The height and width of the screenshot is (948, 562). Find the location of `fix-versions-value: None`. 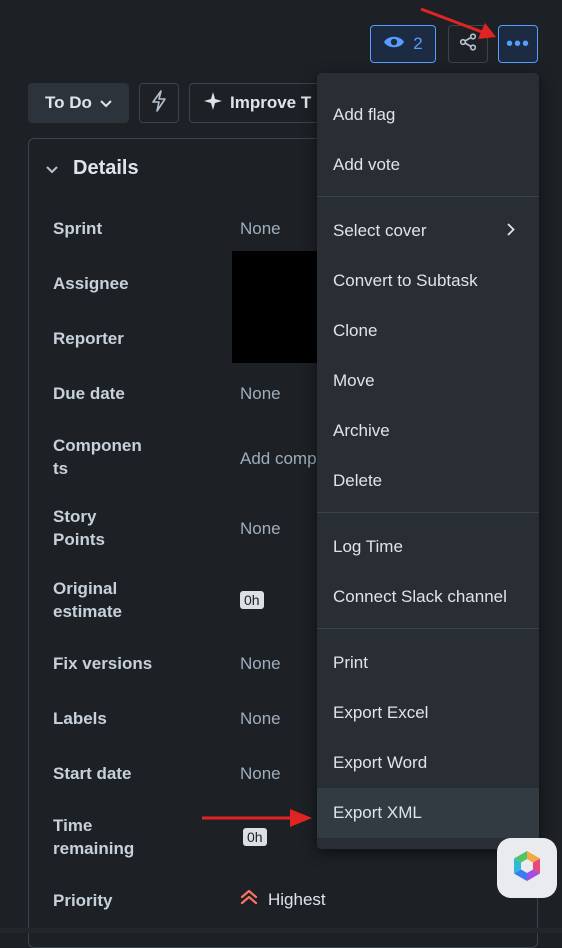

fix-versions-value: None is located at coordinates (260, 663).